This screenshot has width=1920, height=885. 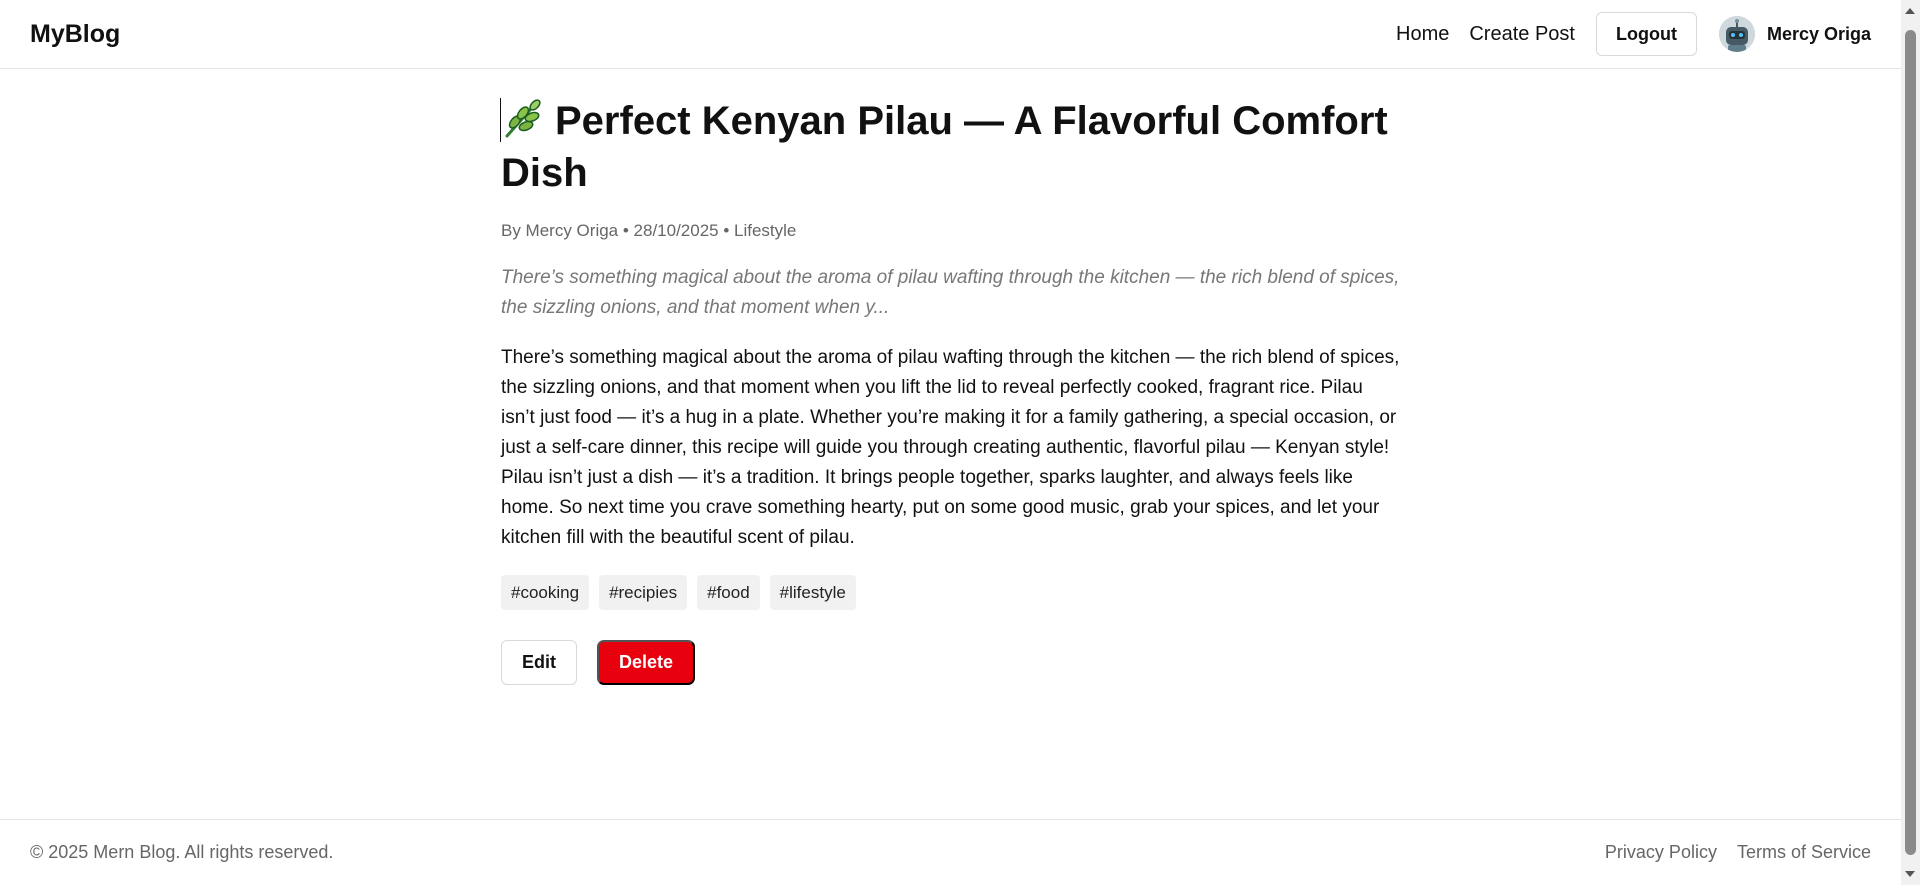 What do you see at coordinates (523, 123) in the screenshot?
I see `leaf-icon` at bounding box center [523, 123].